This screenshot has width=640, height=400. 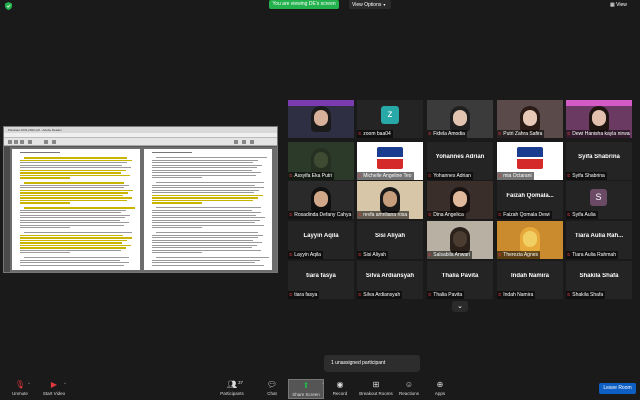 What do you see at coordinates (321, 119) in the screenshot?
I see `participant-tile-host` at bounding box center [321, 119].